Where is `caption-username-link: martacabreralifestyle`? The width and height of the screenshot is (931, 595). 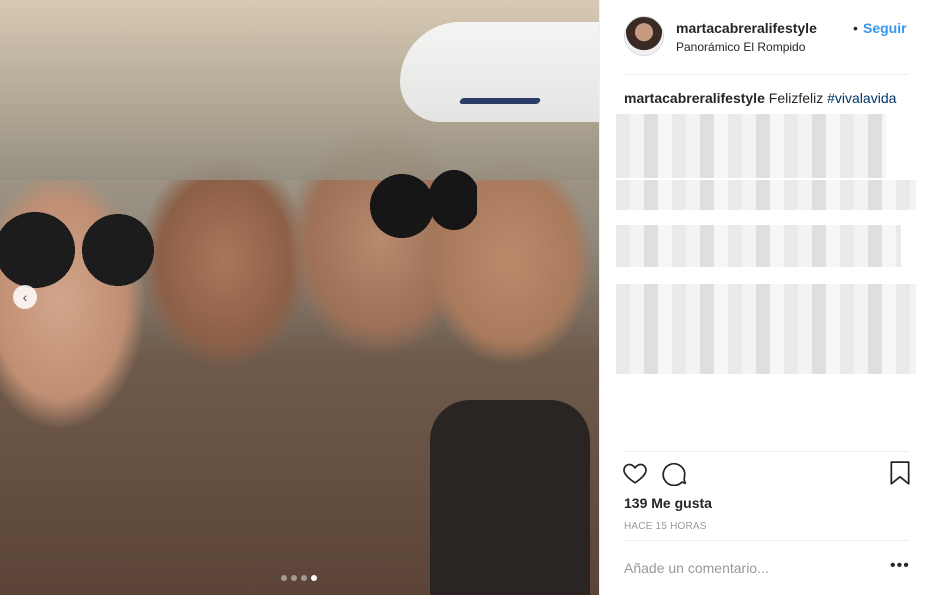
caption-username-link: martacabreralifestyle is located at coordinates (694, 98).